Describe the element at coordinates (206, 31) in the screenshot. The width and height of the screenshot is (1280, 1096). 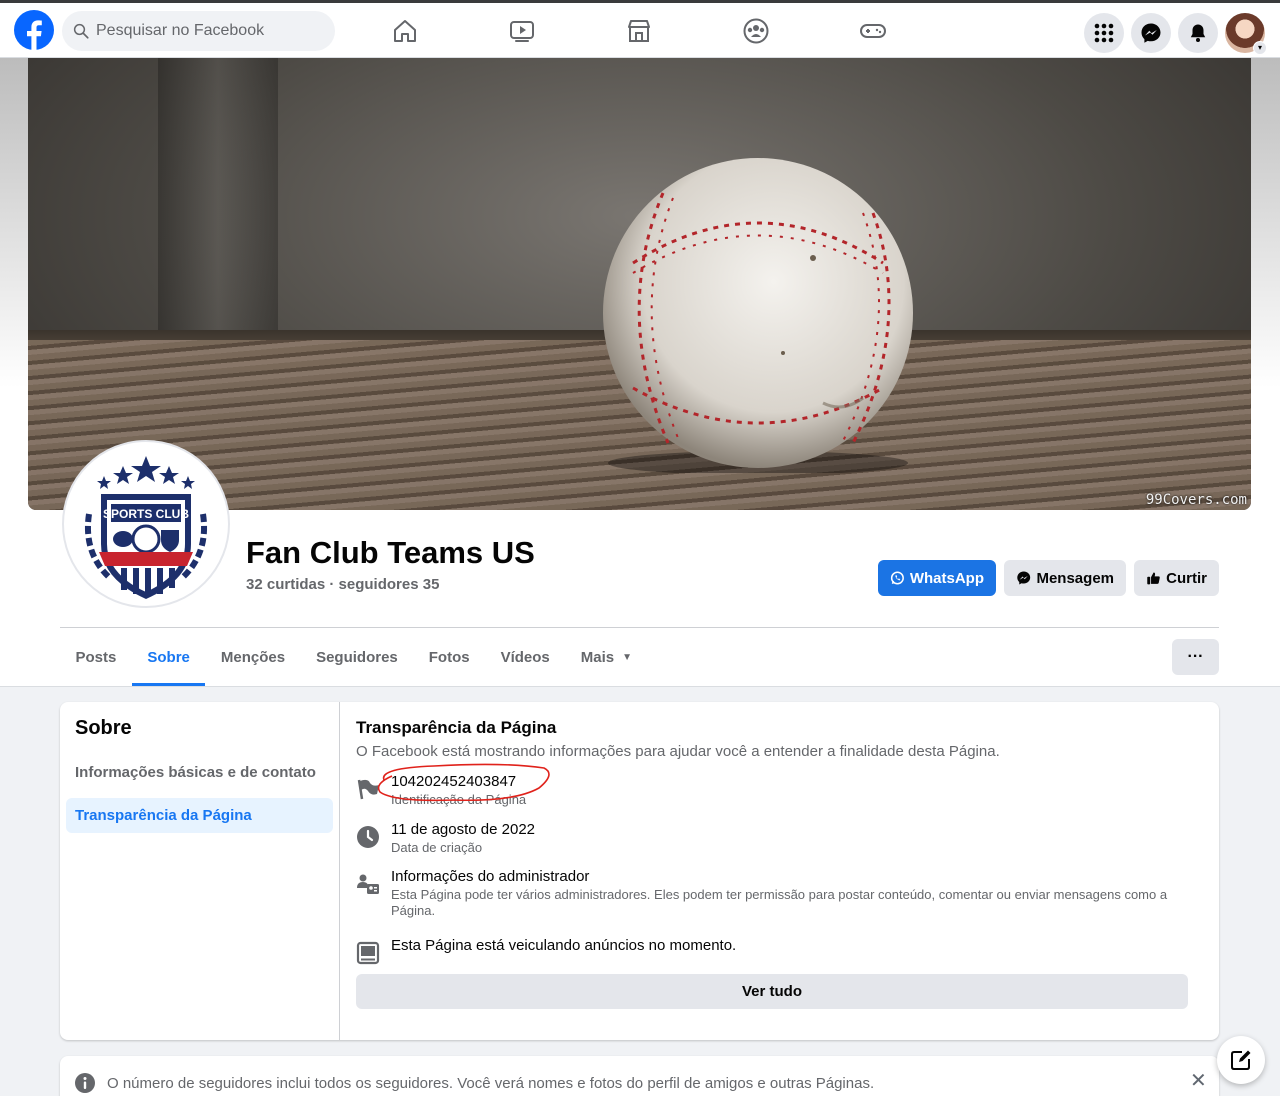
I see `search-input` at that location.